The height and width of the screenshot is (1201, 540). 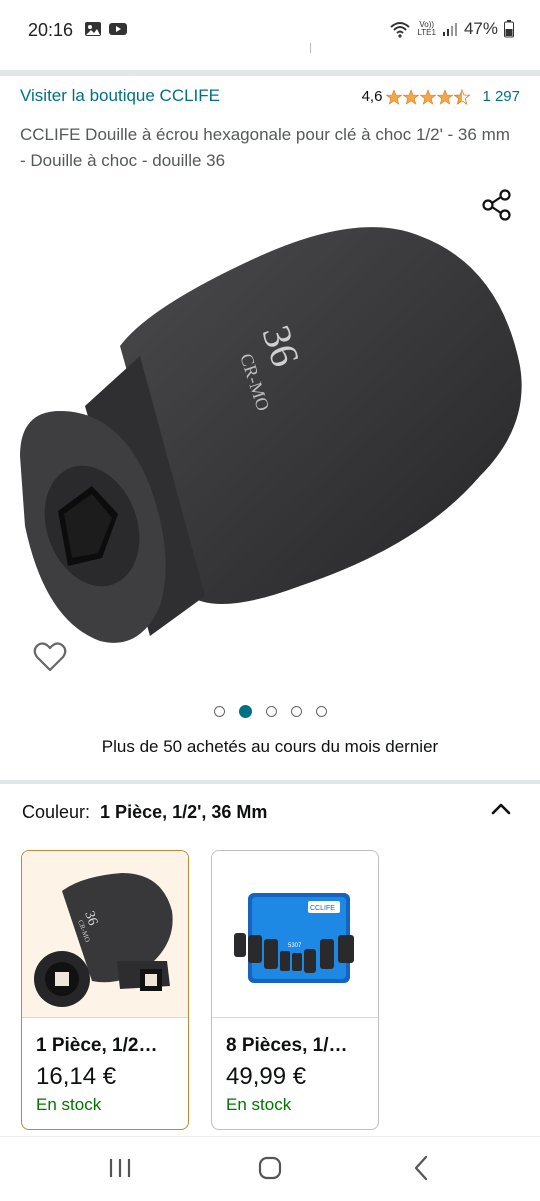 I want to click on visit-store-link: Visiter la boutique CCLIFE, so click(x=120, y=96).